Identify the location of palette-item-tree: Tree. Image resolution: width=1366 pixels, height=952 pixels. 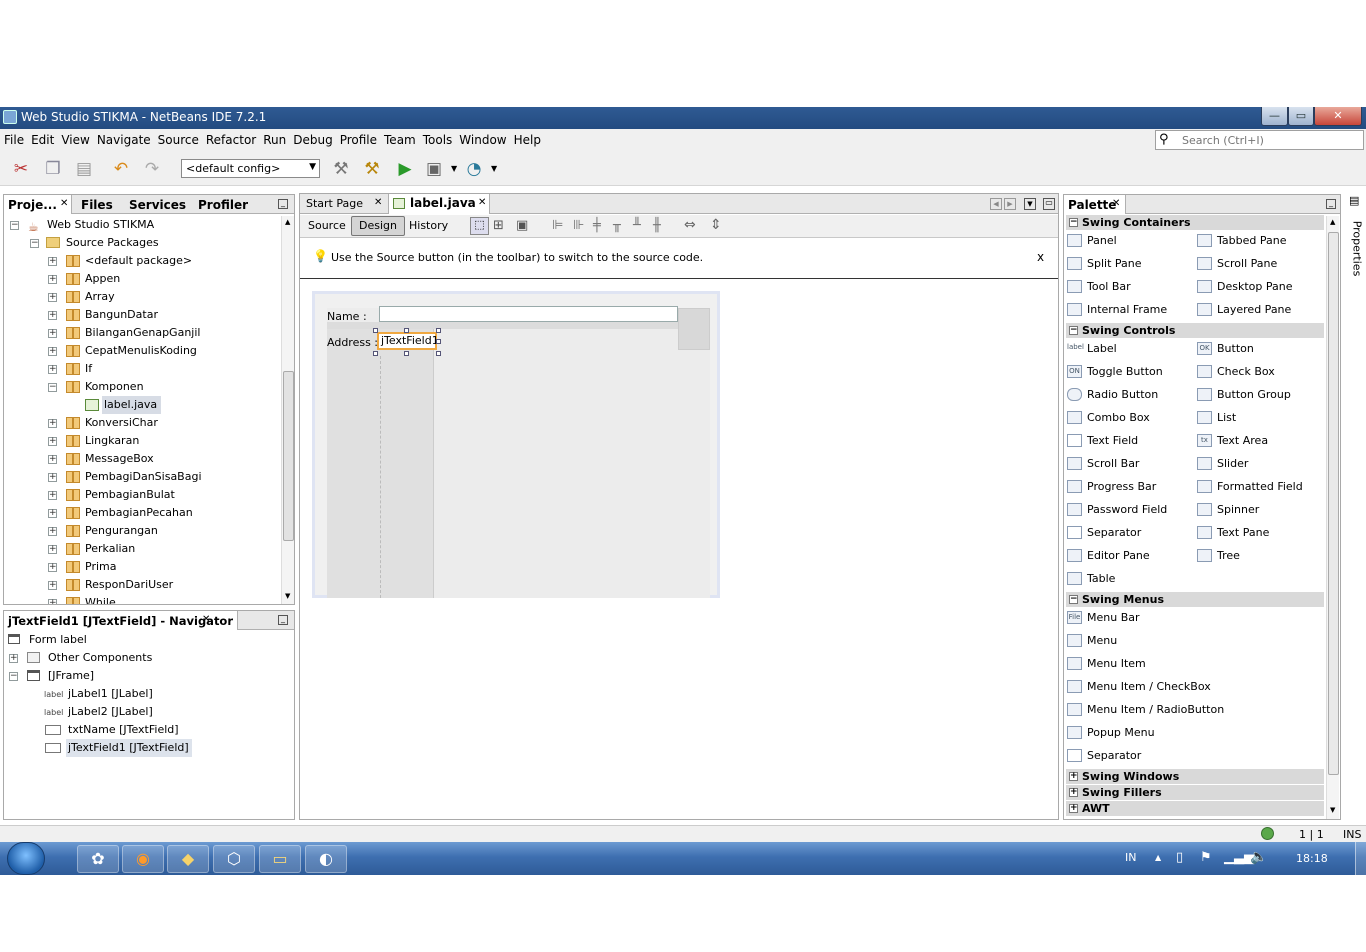
(1218, 556).